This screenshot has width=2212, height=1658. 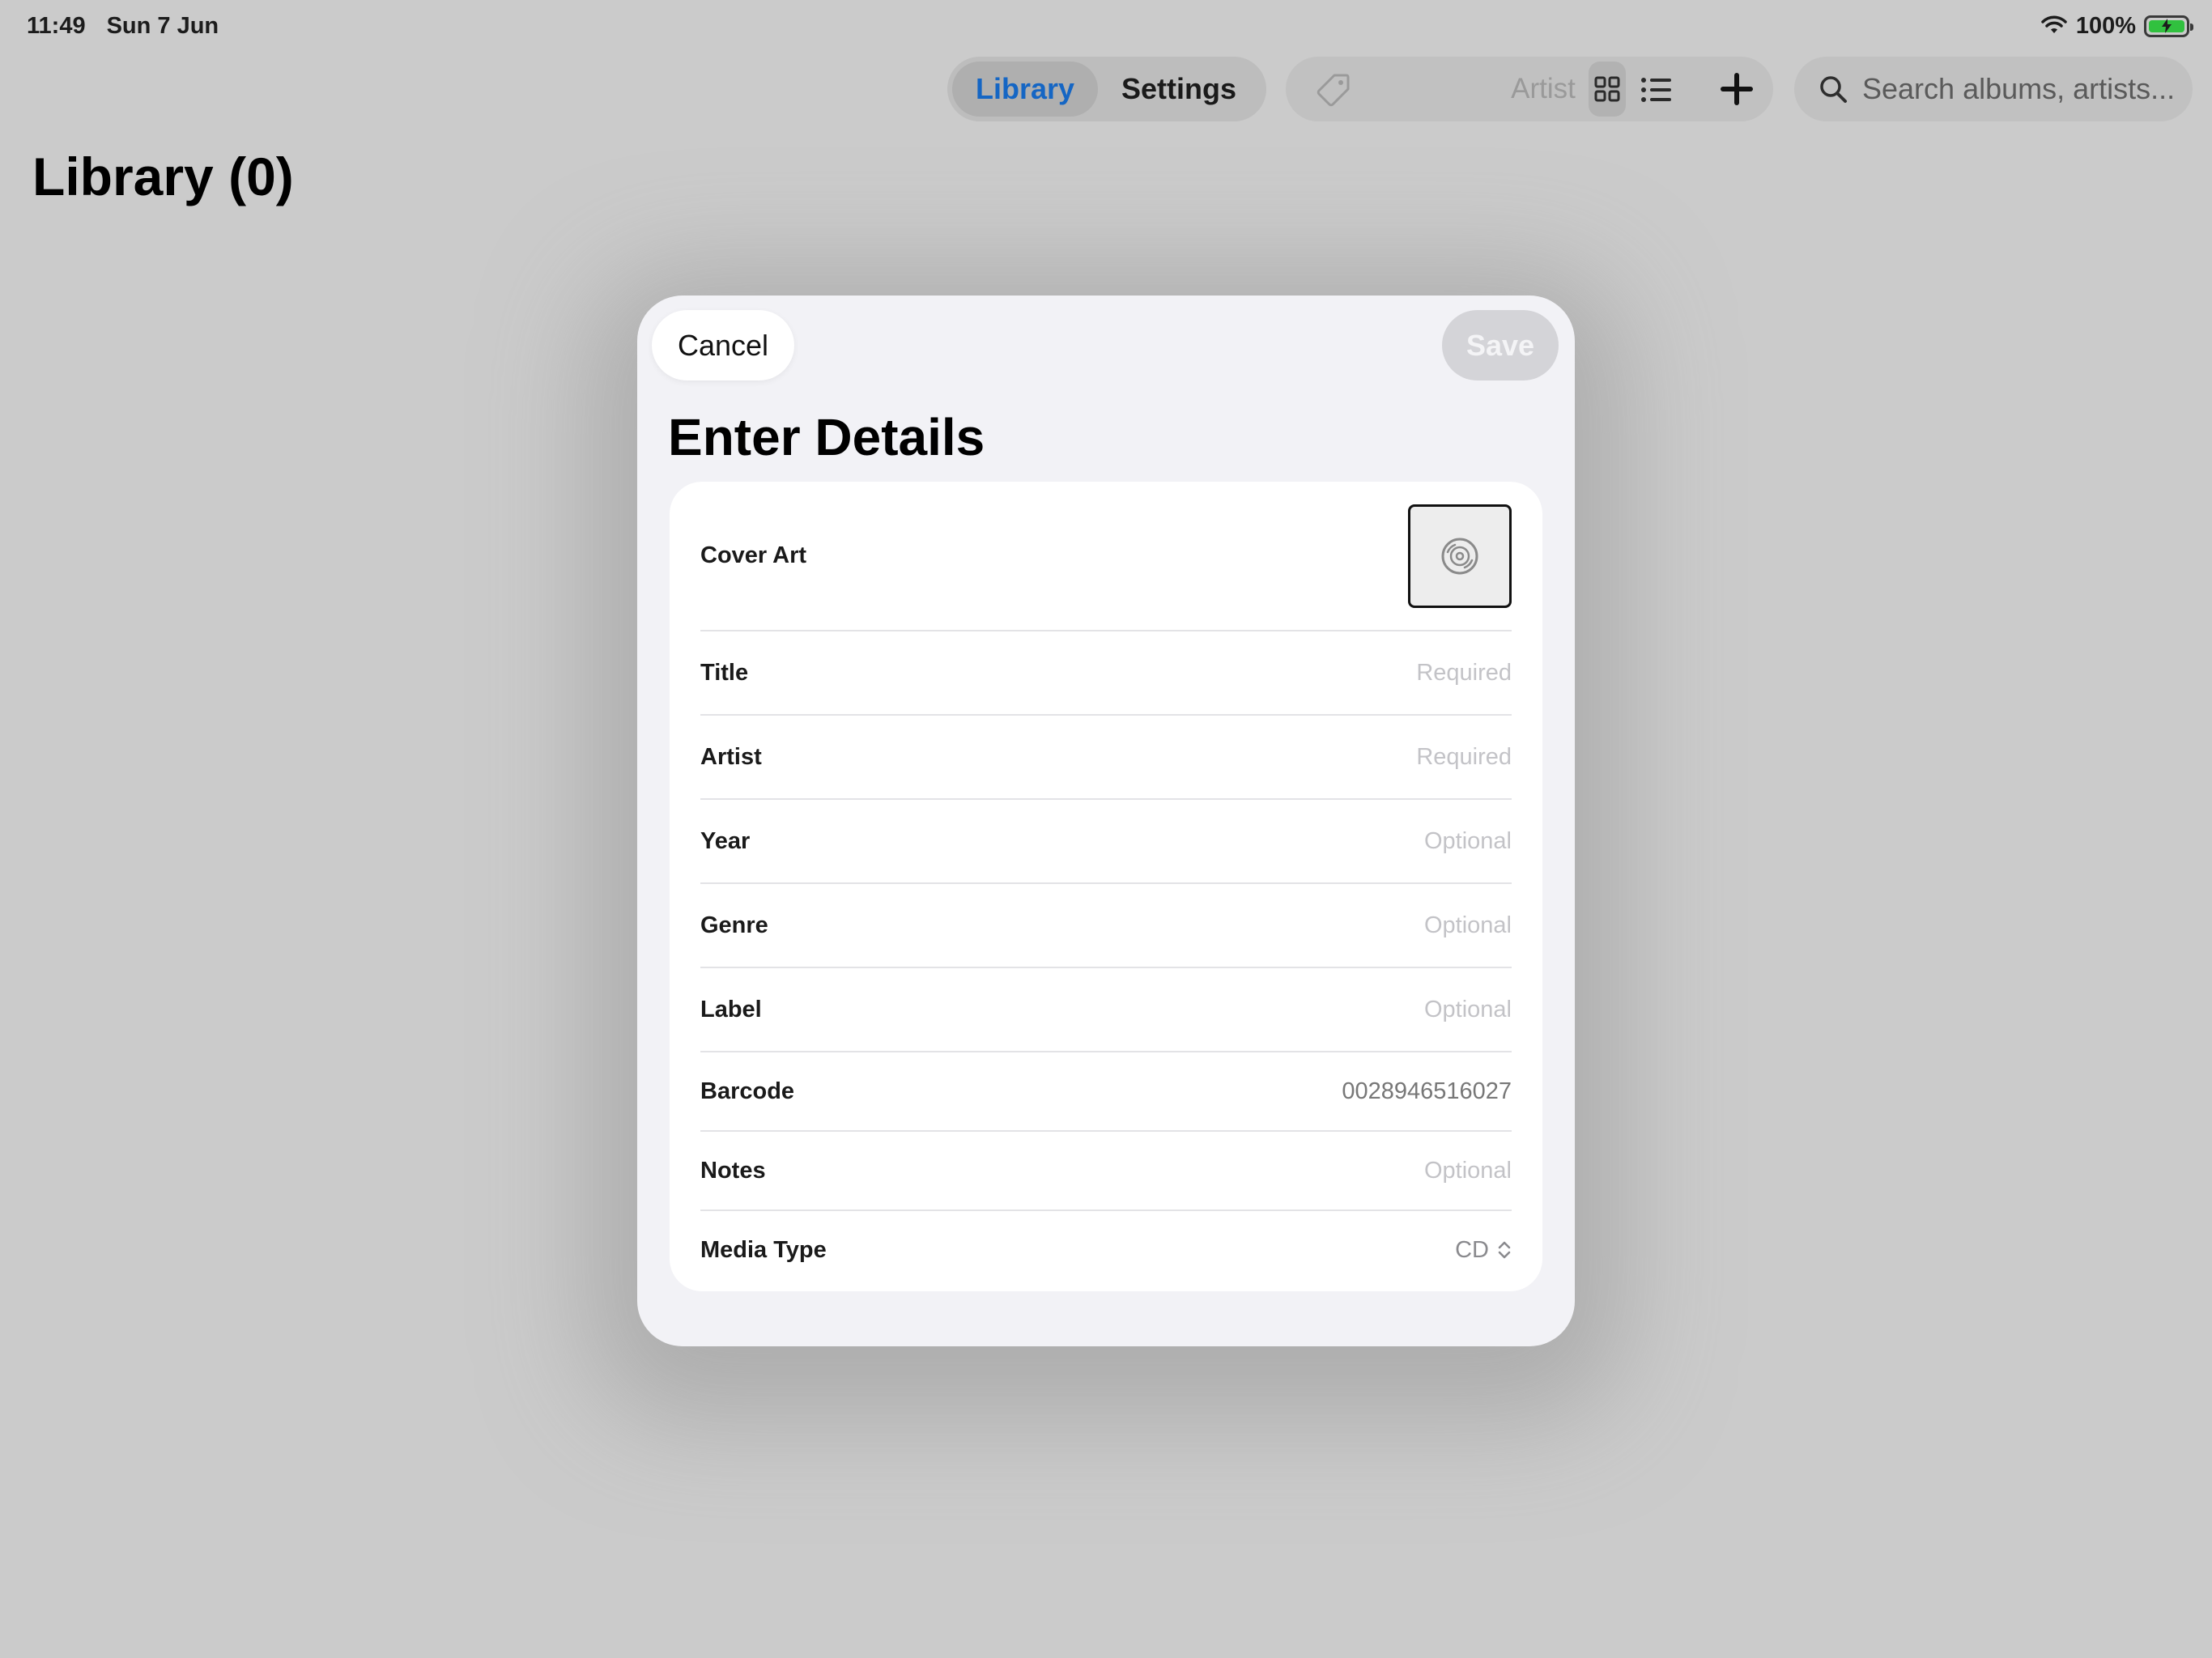 I want to click on page-title: Library (0), so click(x=163, y=176).